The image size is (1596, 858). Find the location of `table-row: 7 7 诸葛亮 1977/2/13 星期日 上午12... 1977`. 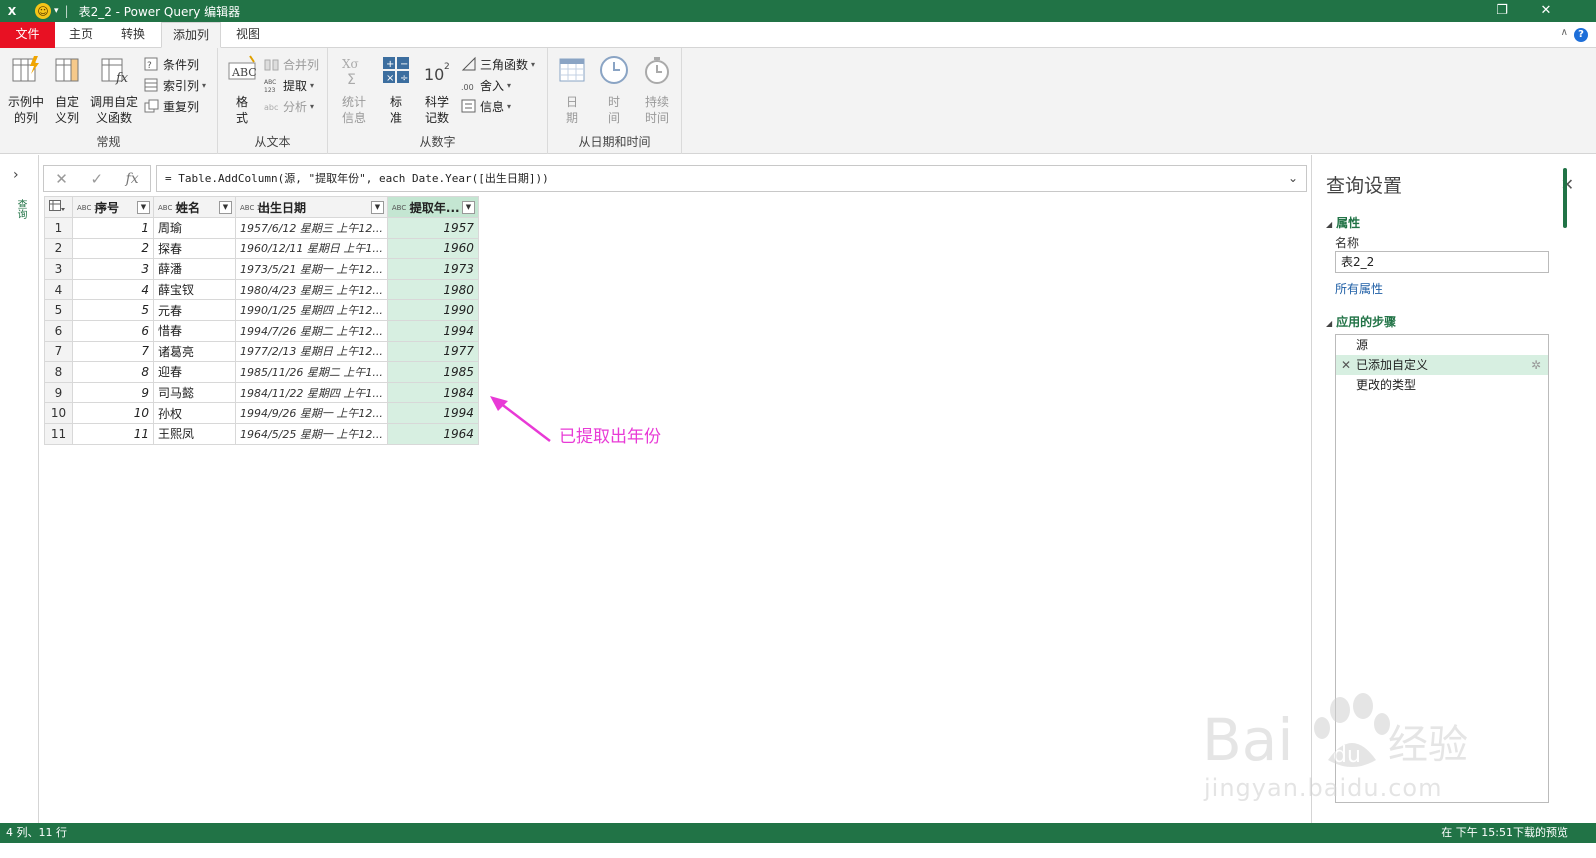

table-row: 7 7 诸葛亮 1977/2/13 星期日 上午12... 1977 is located at coordinates (261, 351).